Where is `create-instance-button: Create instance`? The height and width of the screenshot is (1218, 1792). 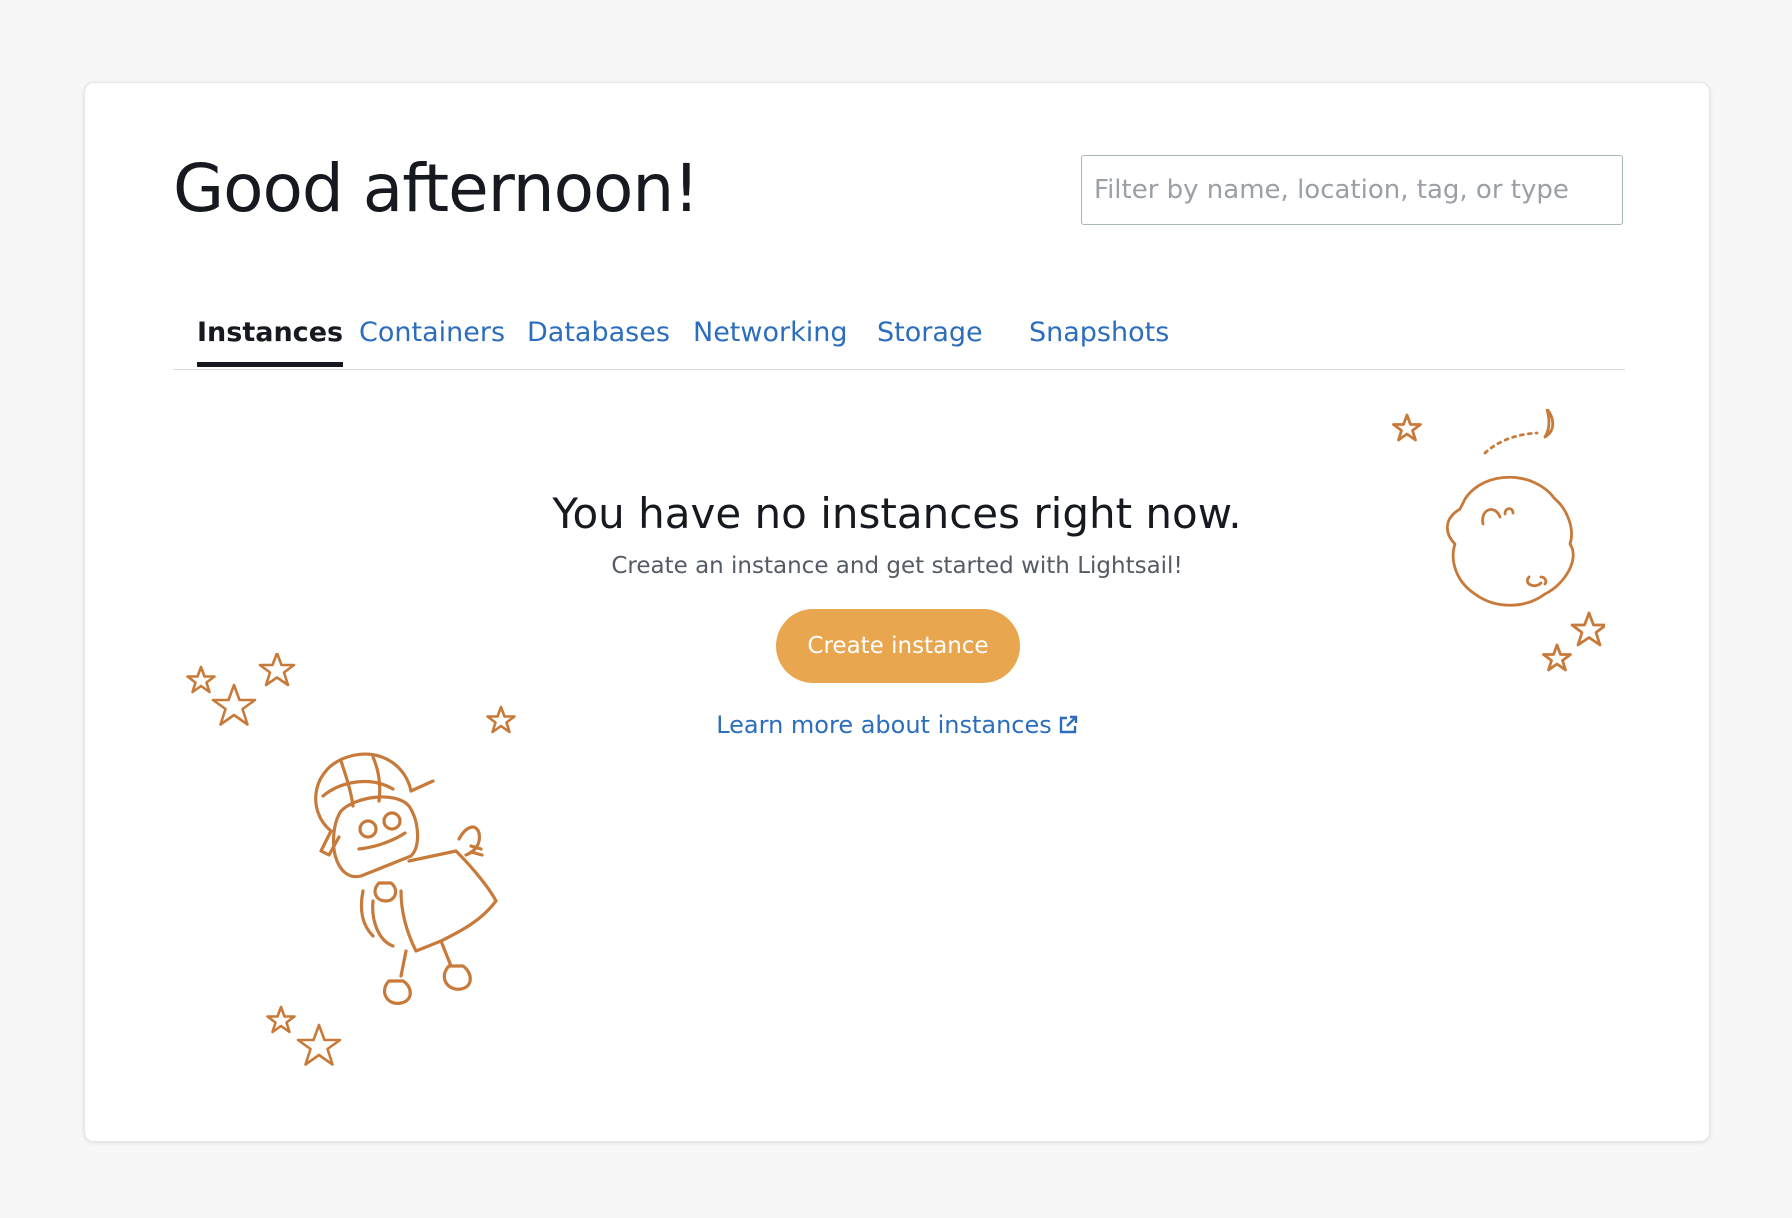
create-instance-button: Create instance is located at coordinates (898, 646).